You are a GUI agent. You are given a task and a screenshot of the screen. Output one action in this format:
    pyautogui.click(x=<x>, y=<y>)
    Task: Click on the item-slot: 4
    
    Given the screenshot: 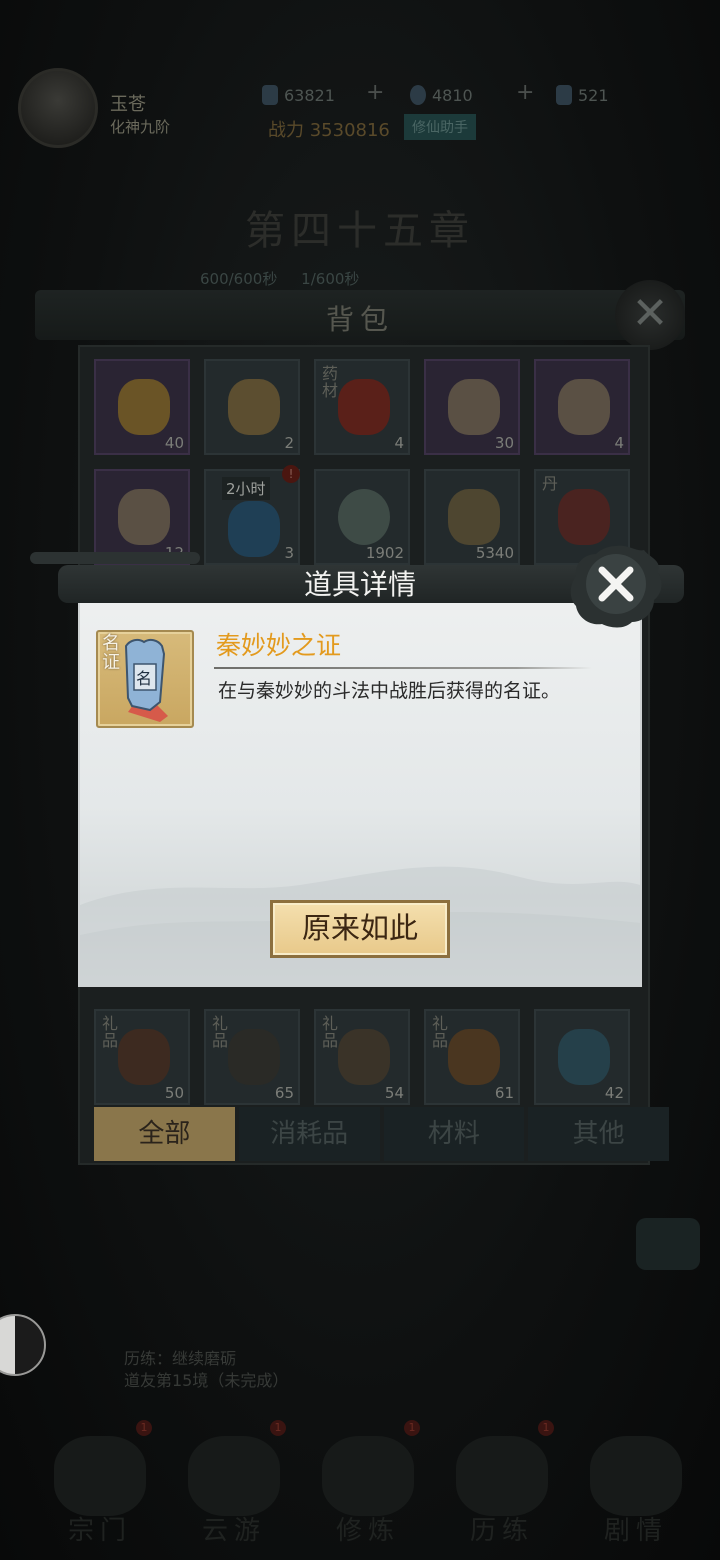 What is the action you would take?
    pyautogui.click(x=582, y=407)
    